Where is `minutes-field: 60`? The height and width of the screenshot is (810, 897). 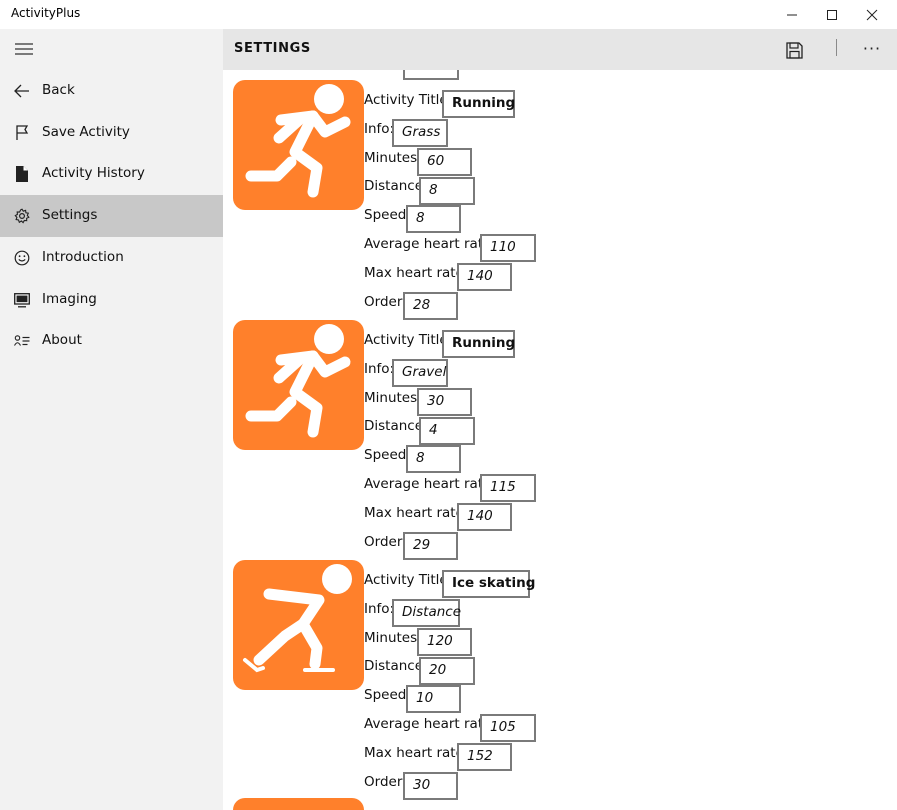 minutes-field: 60 is located at coordinates (444, 162).